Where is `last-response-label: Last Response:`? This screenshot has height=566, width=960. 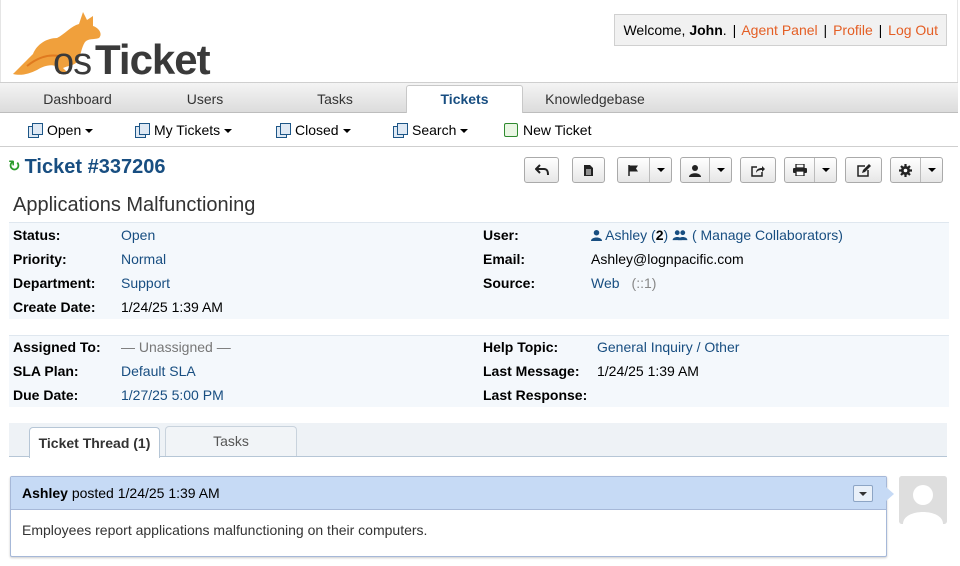 last-response-label: Last Response: is located at coordinates (535, 395).